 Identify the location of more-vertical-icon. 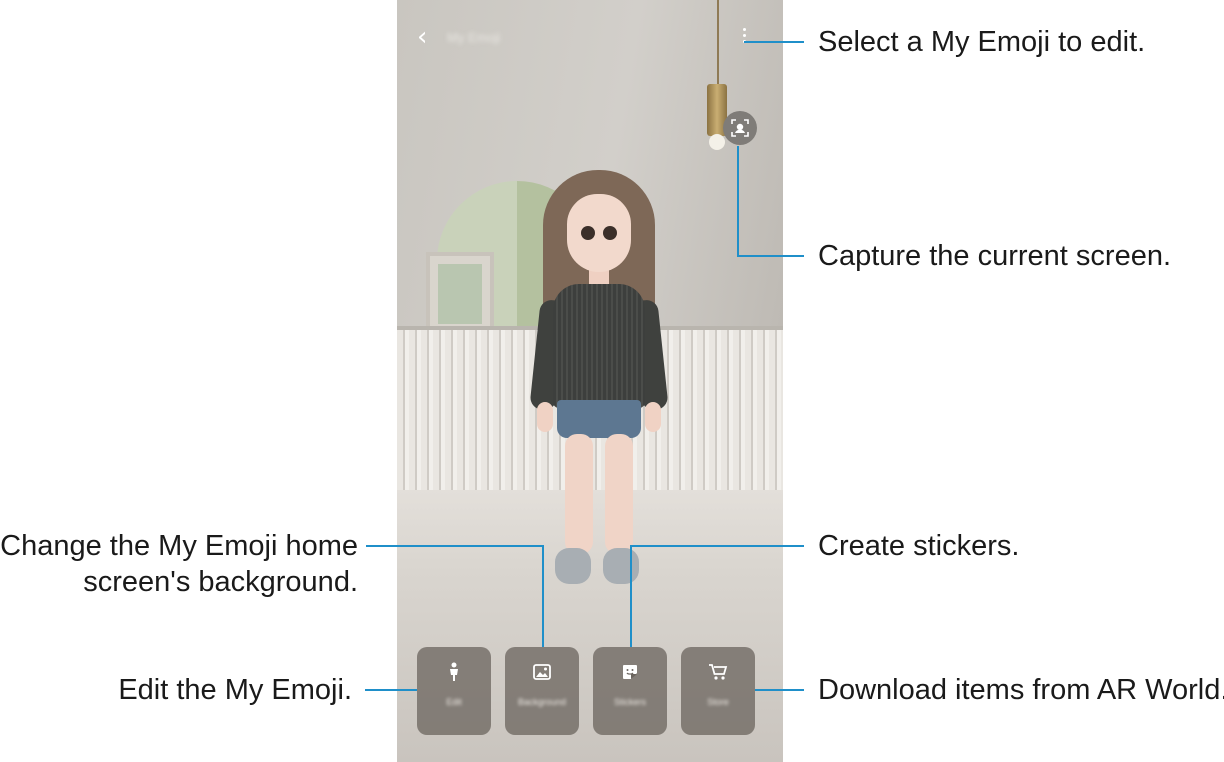
(745, 37).